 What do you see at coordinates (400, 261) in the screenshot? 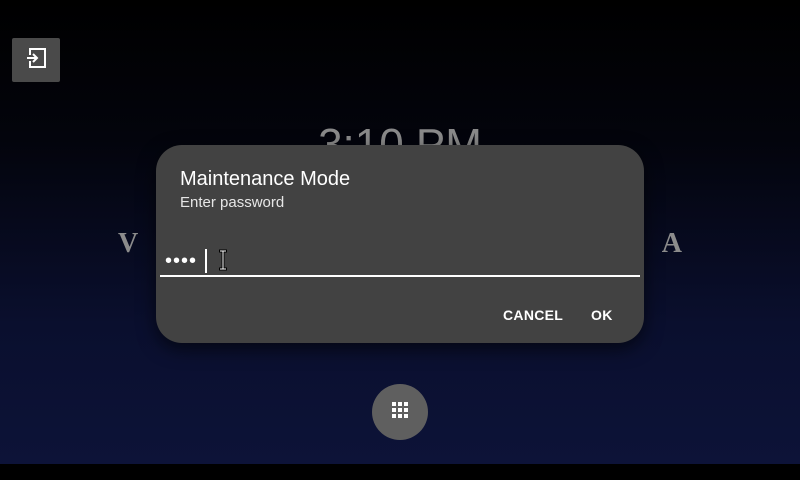
I see `password-input: ••••` at bounding box center [400, 261].